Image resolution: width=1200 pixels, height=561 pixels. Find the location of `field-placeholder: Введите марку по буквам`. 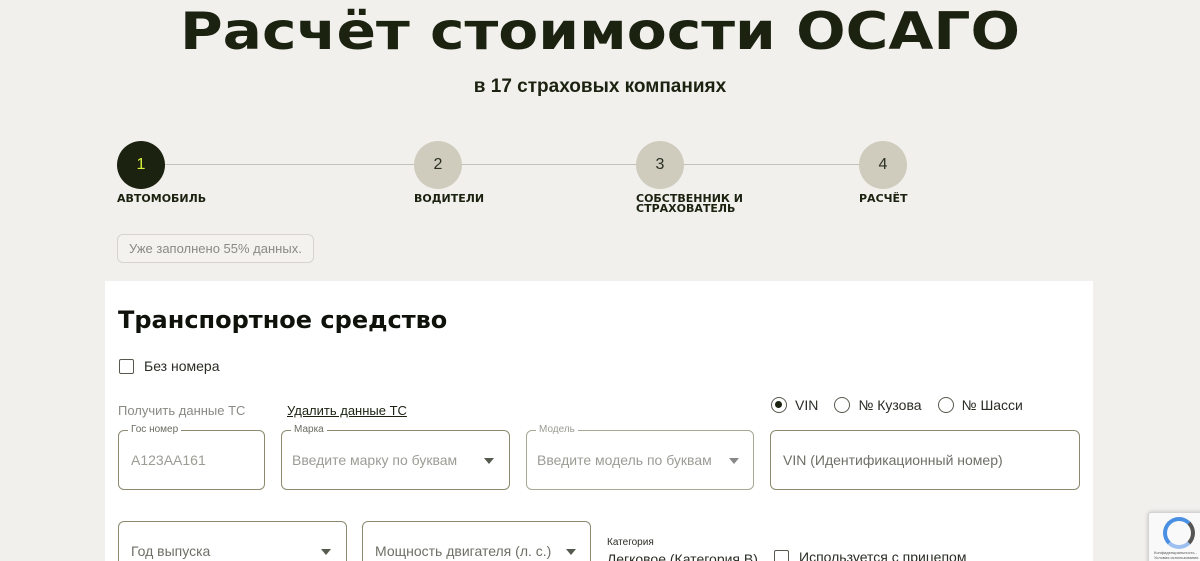

field-placeholder: Введите марку по буквам is located at coordinates (375, 460).